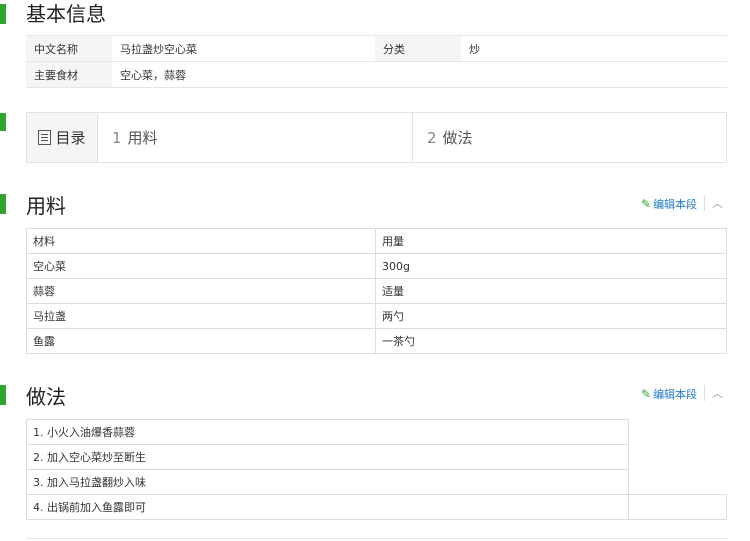  Describe the element at coordinates (594, 48) in the screenshot. I see `basic-info-value: 炒` at that location.